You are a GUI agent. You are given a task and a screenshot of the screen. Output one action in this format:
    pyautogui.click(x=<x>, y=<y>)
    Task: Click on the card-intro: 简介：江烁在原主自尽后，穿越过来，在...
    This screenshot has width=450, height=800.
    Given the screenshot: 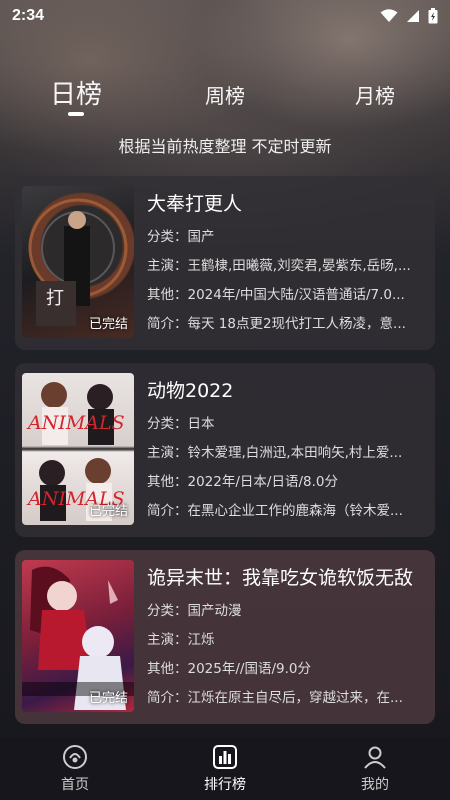 What is the action you would take?
    pyautogui.click(x=275, y=698)
    